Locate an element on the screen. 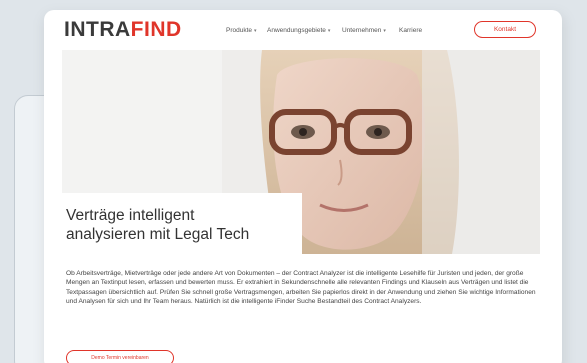 This screenshot has height=363, width=587. demo-appointment-button: Demo Termin vereinbaren is located at coordinates (120, 356).